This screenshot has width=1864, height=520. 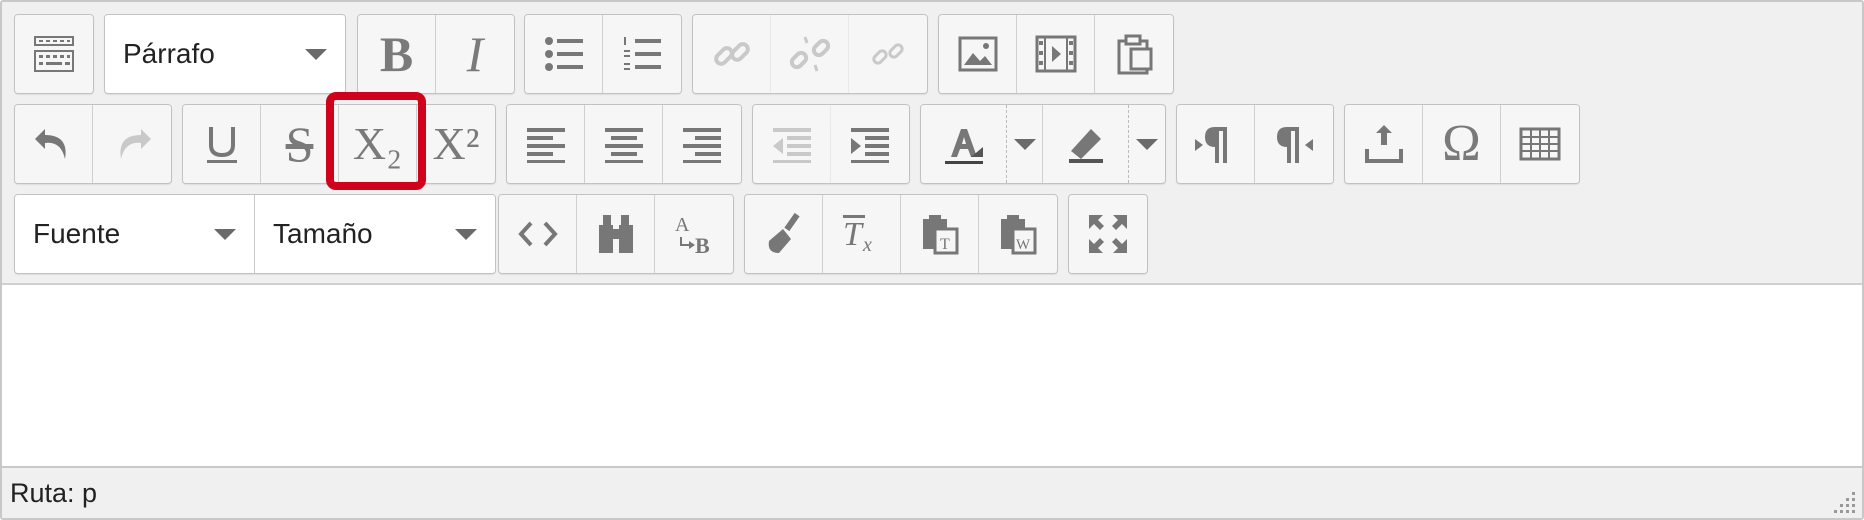 I want to click on fullscreen-group, so click(x=1108, y=234).